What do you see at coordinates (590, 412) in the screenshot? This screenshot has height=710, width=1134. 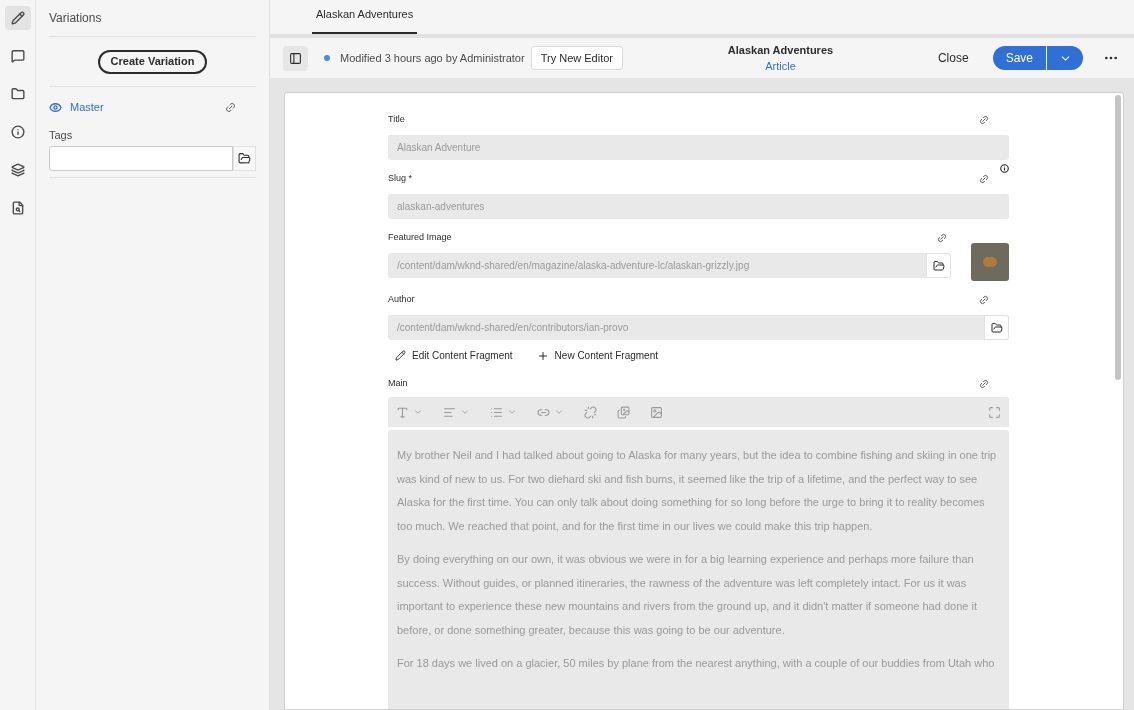 I see `unlink-icon` at bounding box center [590, 412].